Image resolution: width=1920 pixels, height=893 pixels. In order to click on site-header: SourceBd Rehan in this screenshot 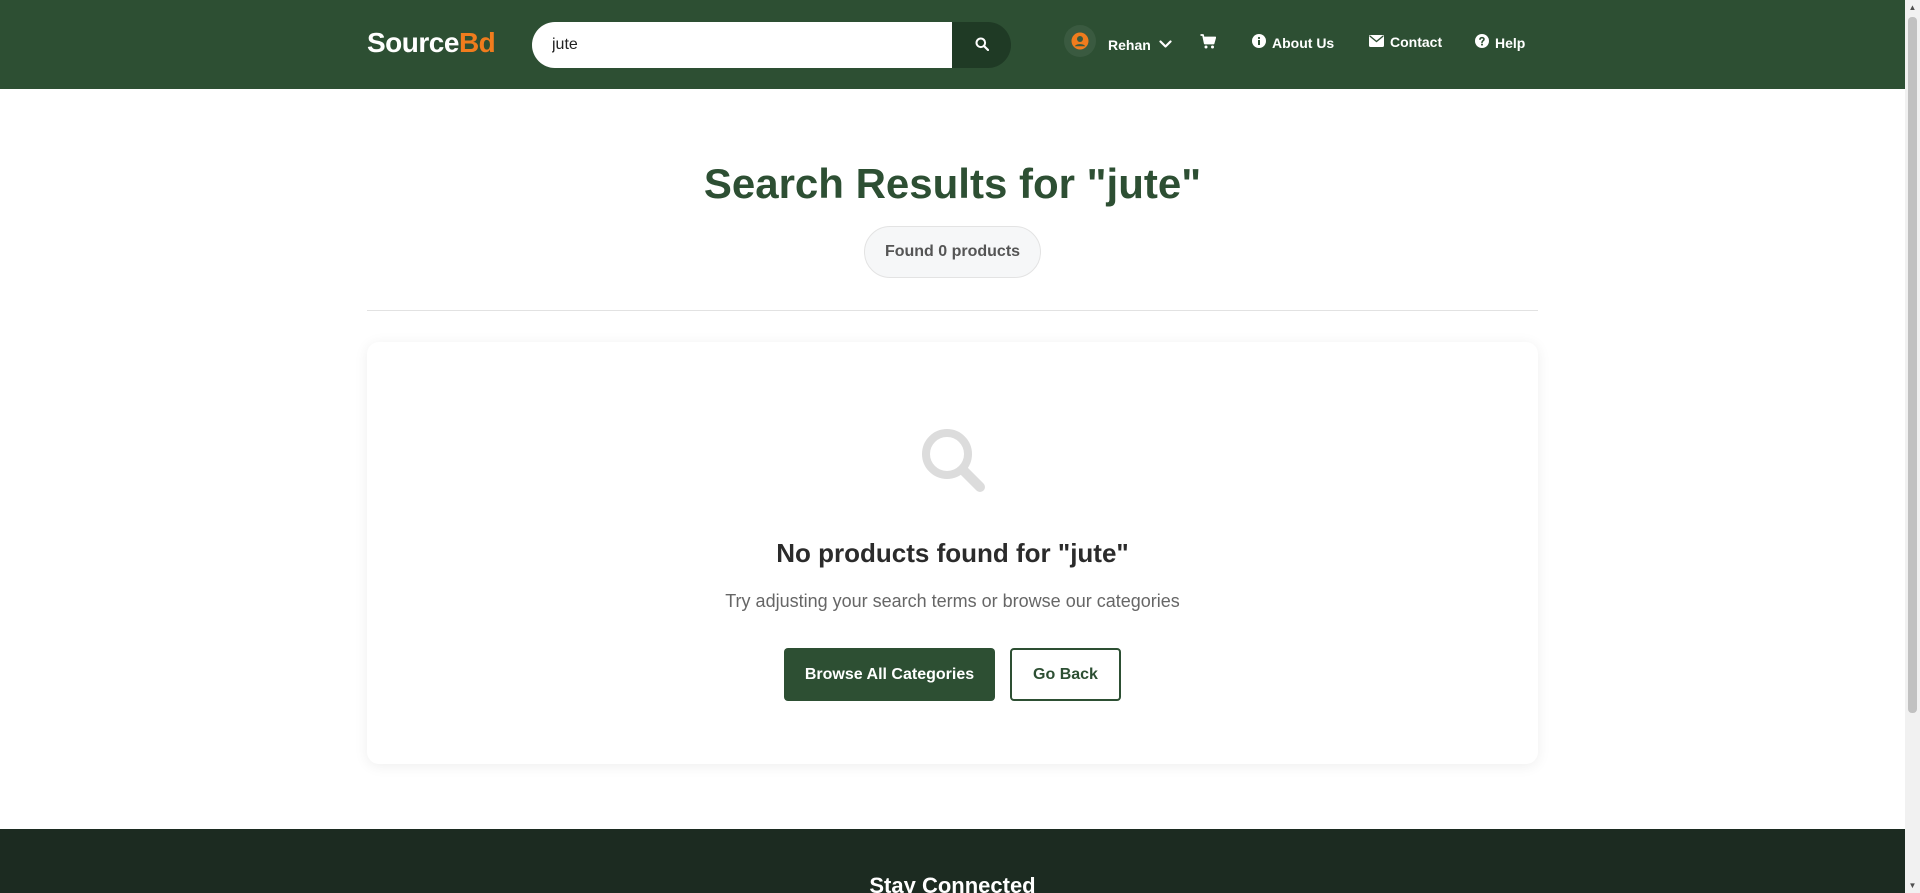, I will do `click(952, 44)`.